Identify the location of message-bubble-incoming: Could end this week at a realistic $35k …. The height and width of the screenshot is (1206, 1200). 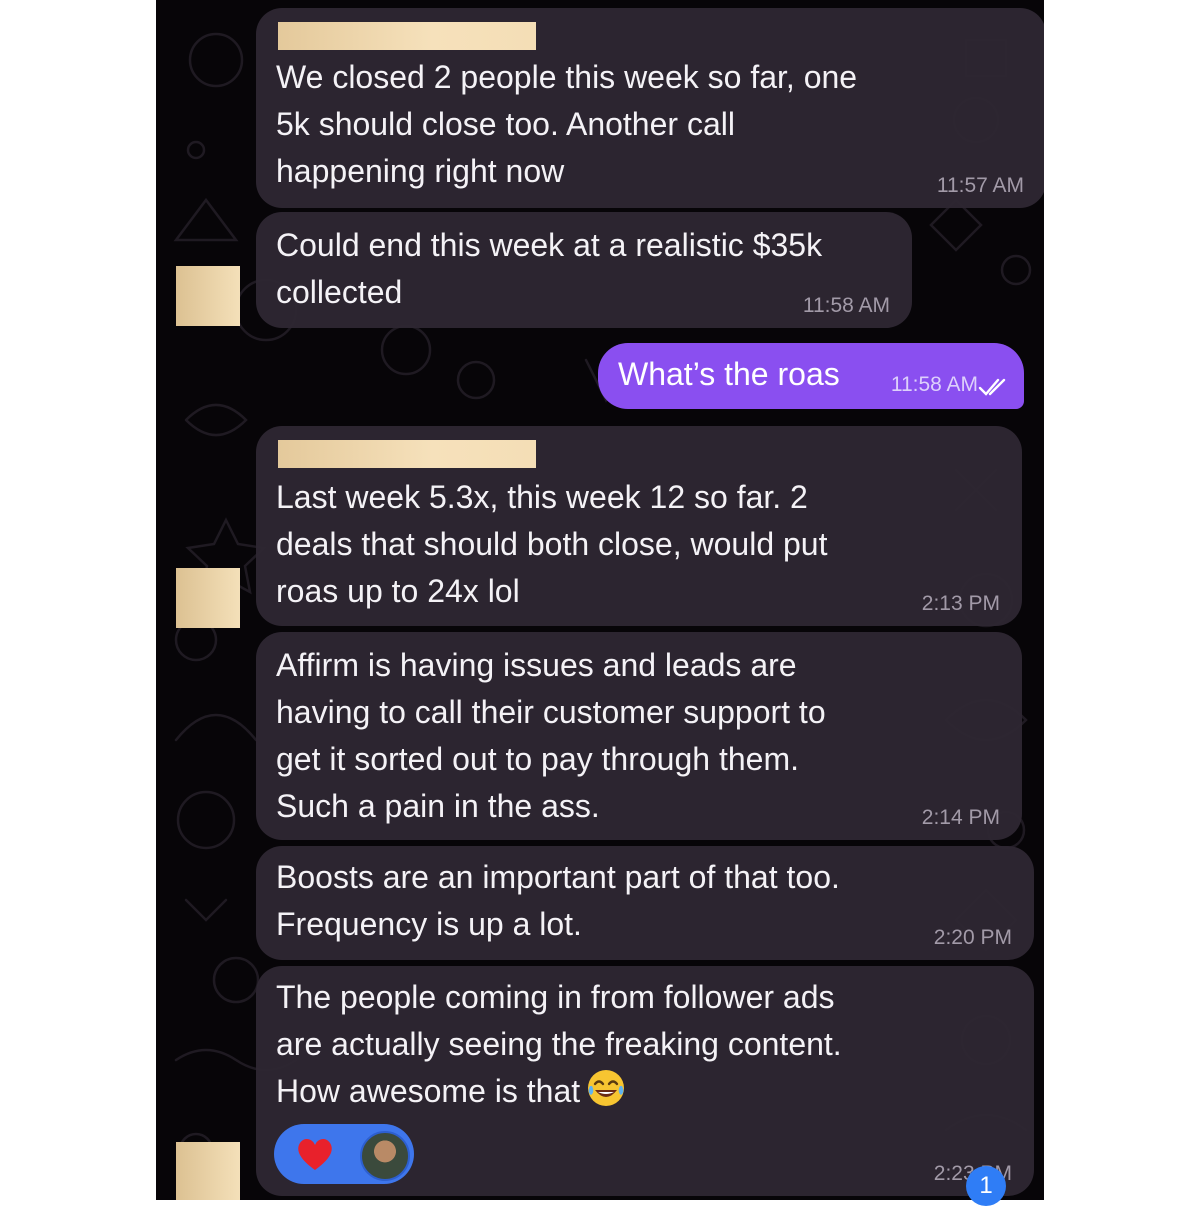
(584, 270).